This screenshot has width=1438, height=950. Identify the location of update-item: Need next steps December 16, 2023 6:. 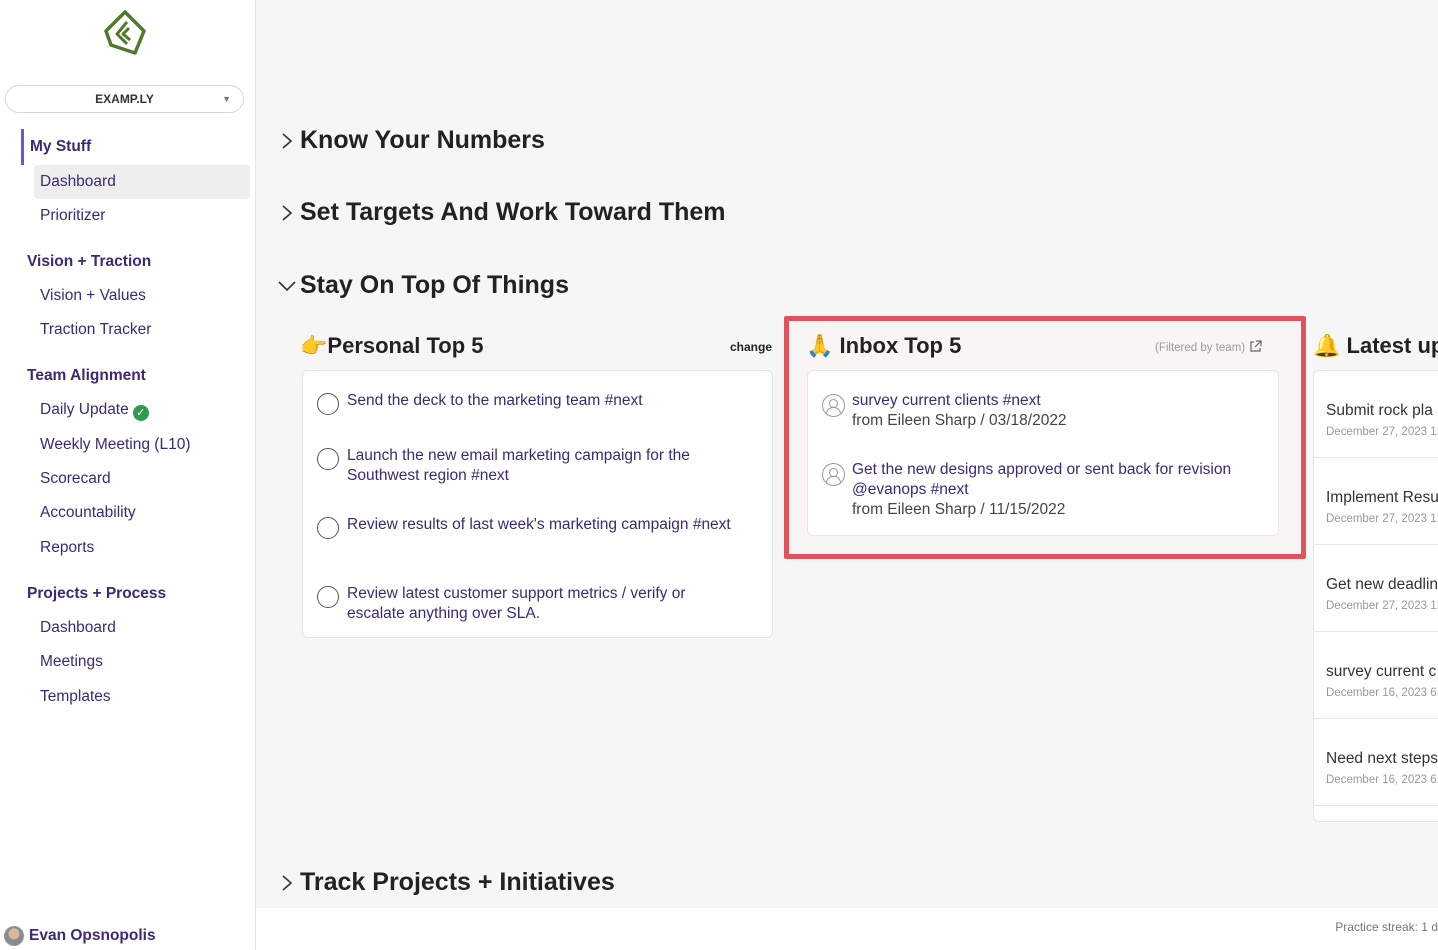
(1382, 768).